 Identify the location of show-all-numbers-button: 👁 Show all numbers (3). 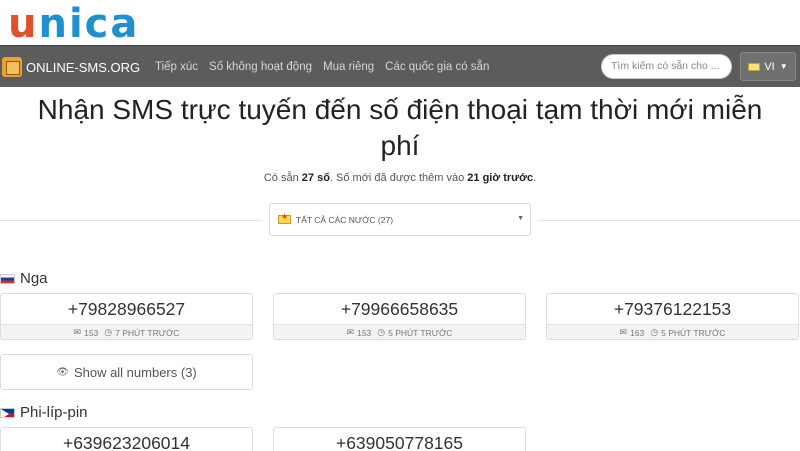
(126, 372).